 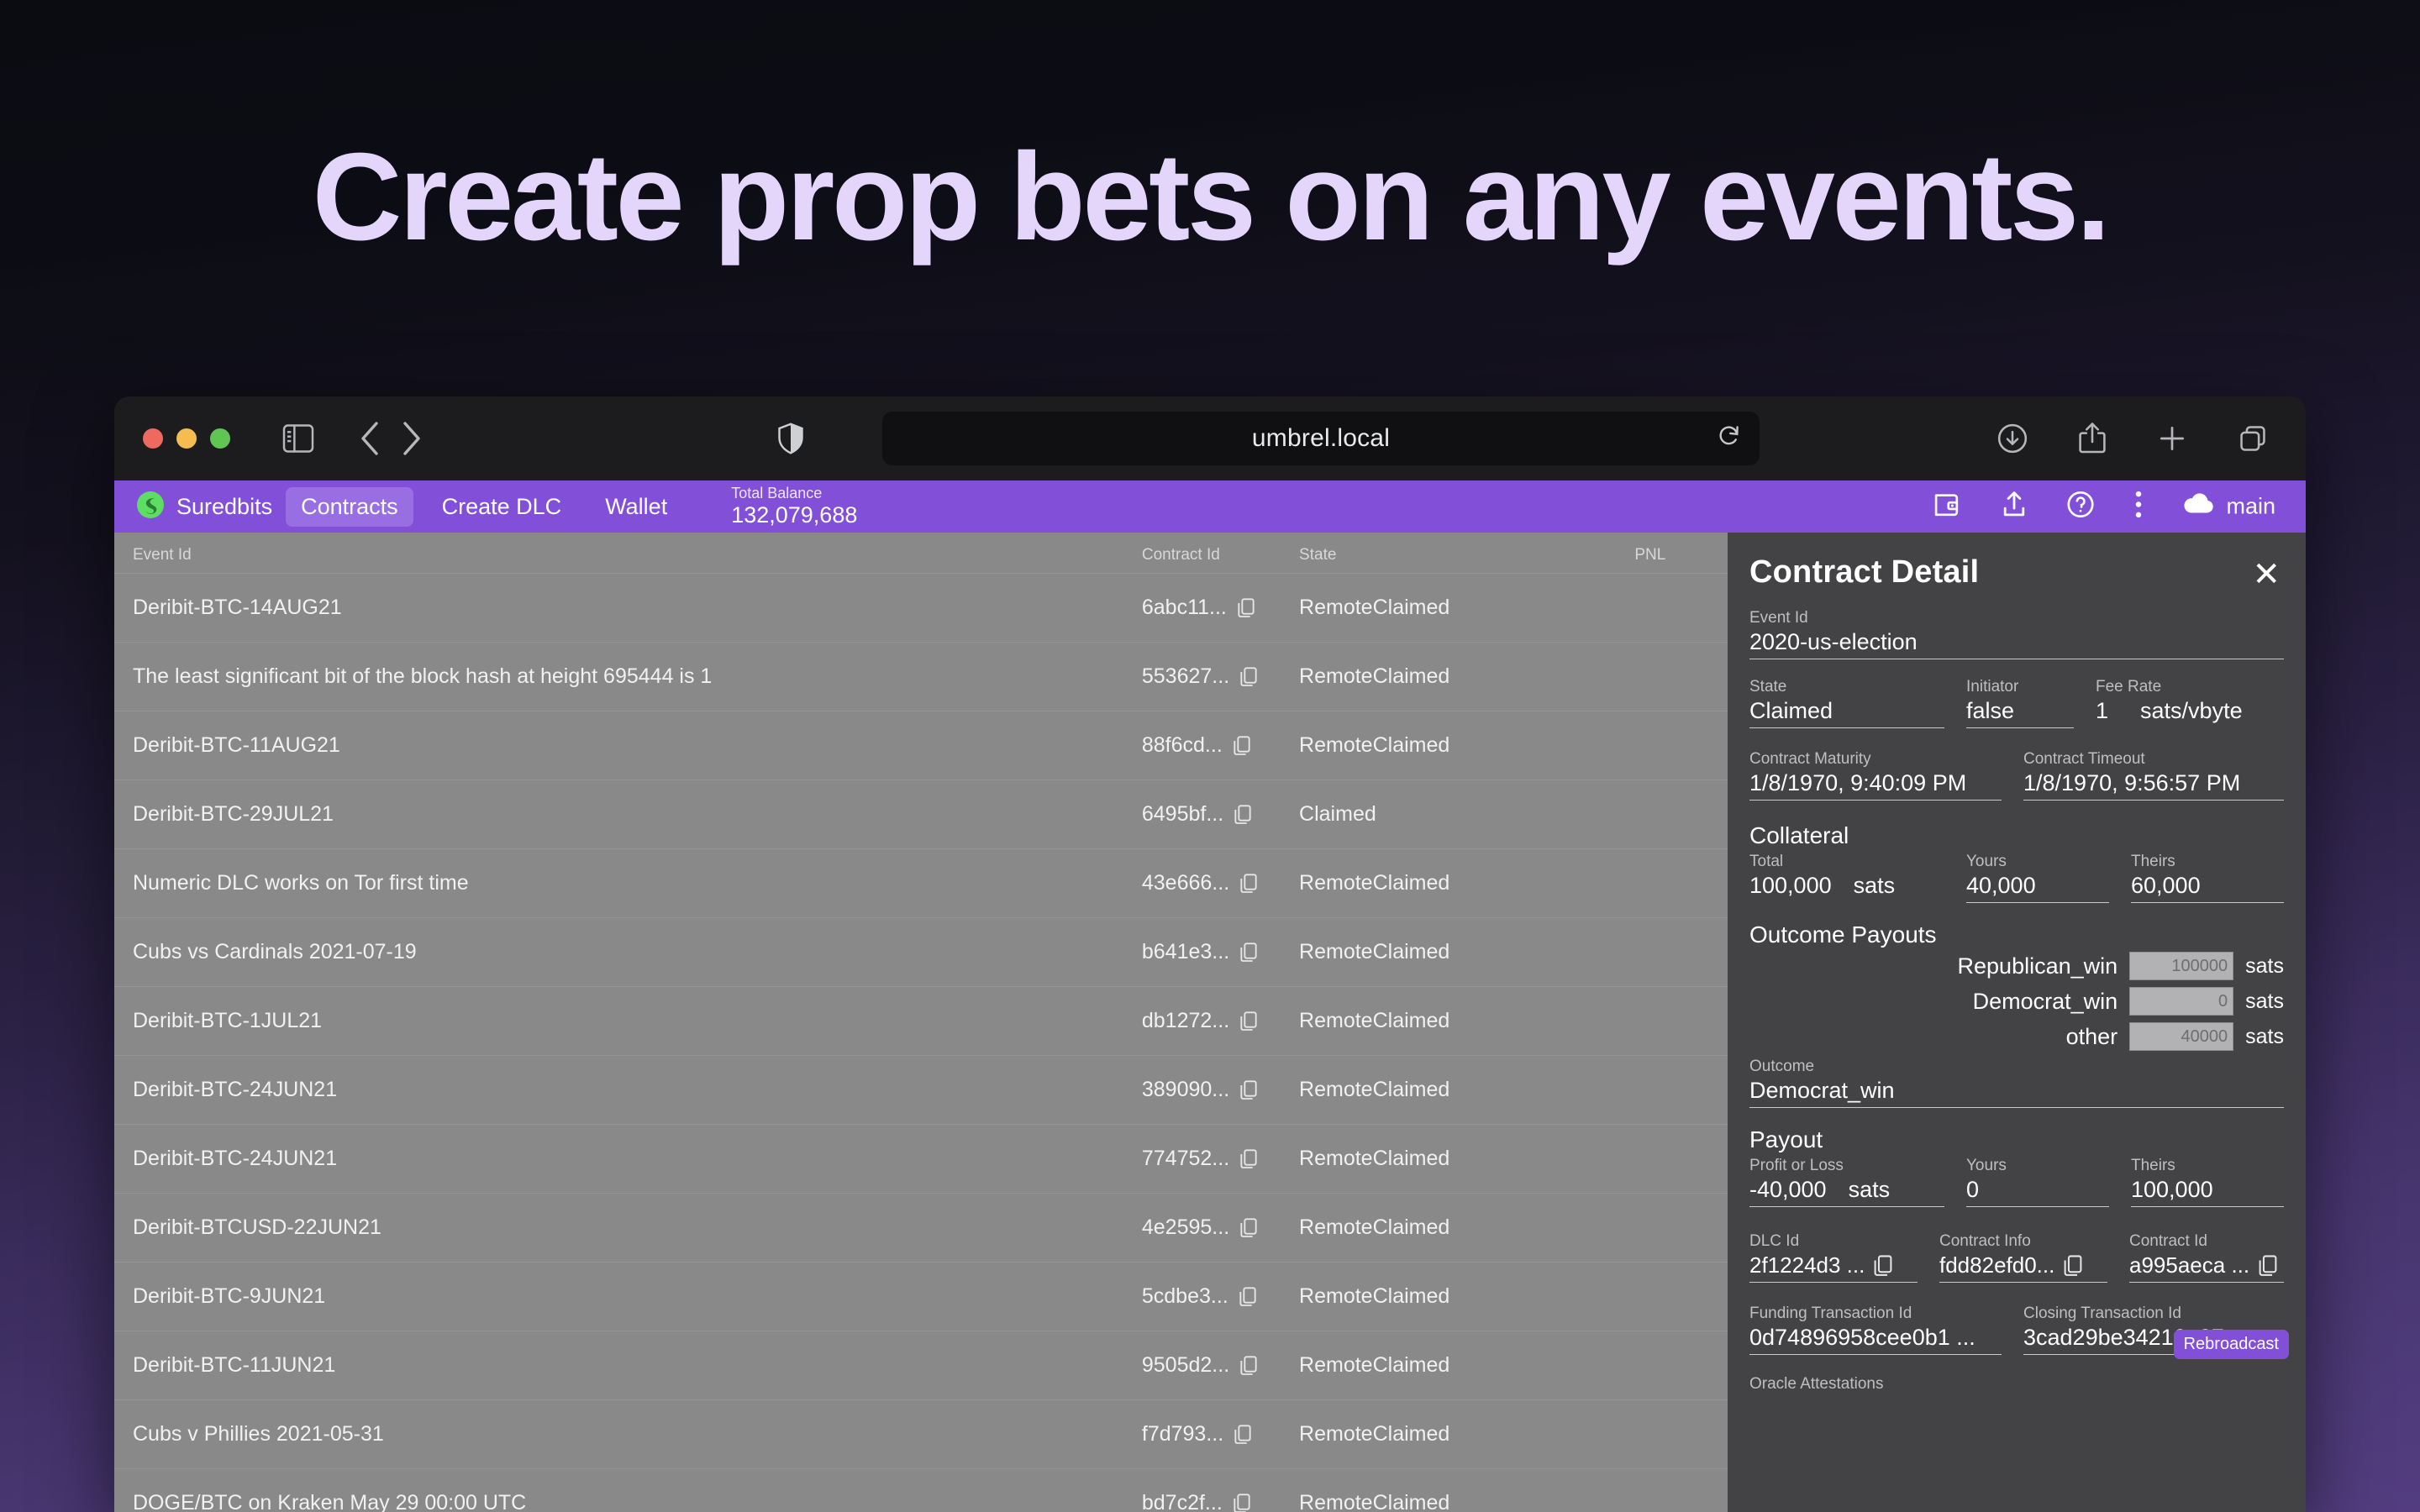 I want to click on nav-link-create-dlc: Create DLC, so click(x=502, y=507).